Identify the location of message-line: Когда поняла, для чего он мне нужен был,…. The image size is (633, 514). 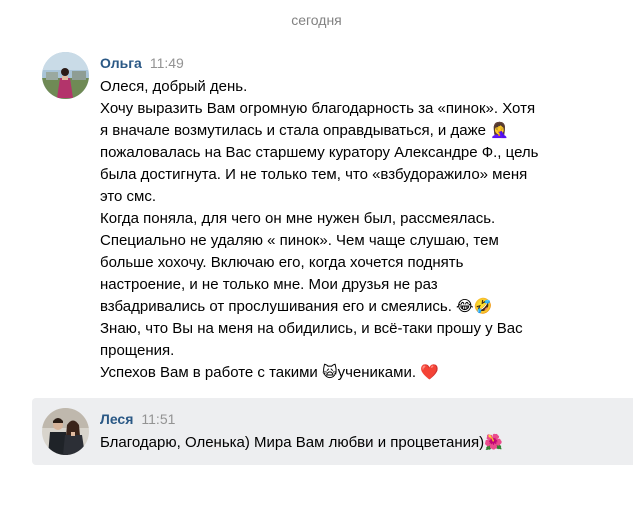
(298, 218).